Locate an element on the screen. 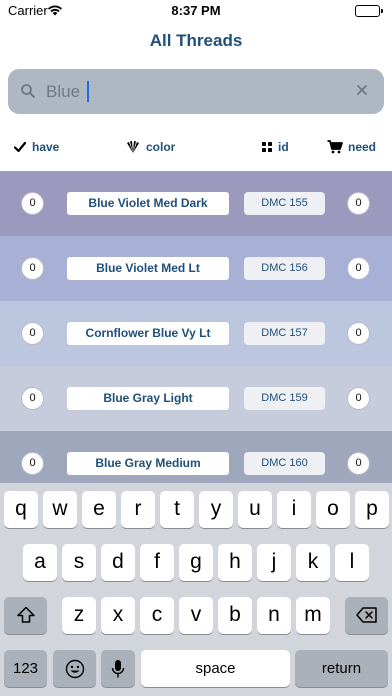 Image resolution: width=392 pixels, height=696 pixels. search-icon is located at coordinates (28, 93).